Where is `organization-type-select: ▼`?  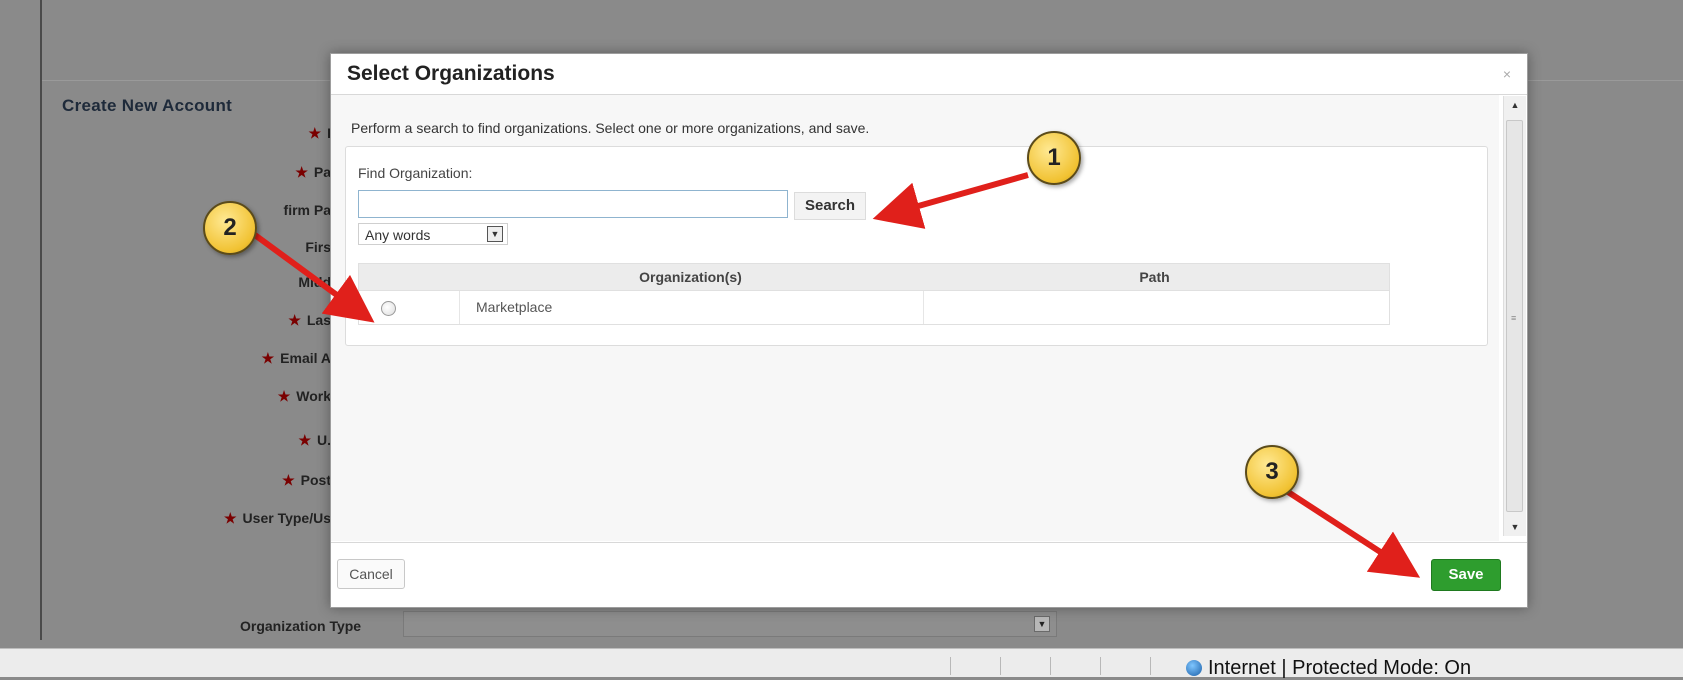 organization-type-select: ▼ is located at coordinates (730, 624).